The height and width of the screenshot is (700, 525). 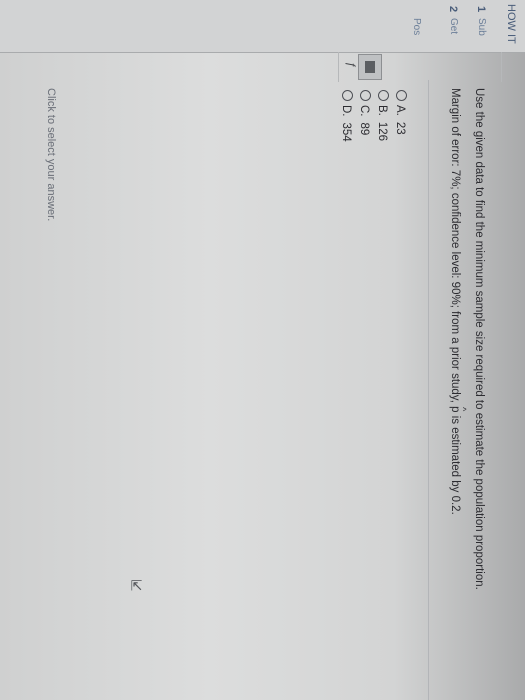 I want to click on option-a: A. 23, so click(x=400, y=112).